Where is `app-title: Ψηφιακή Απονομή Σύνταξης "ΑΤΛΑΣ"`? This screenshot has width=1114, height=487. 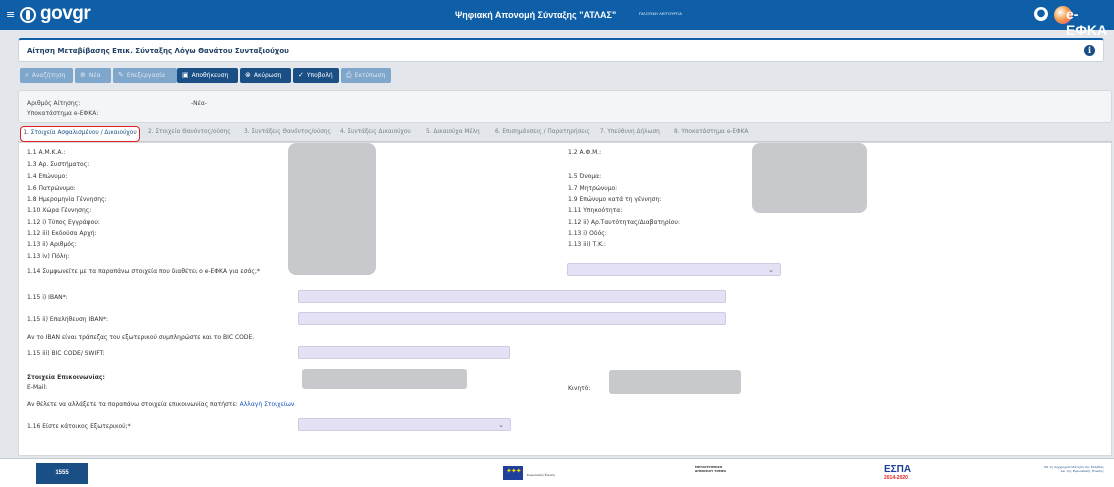 app-title: Ψηφιακή Απονομή Σύνταξης "ΑΤΛΑΣ" is located at coordinates (536, 15).